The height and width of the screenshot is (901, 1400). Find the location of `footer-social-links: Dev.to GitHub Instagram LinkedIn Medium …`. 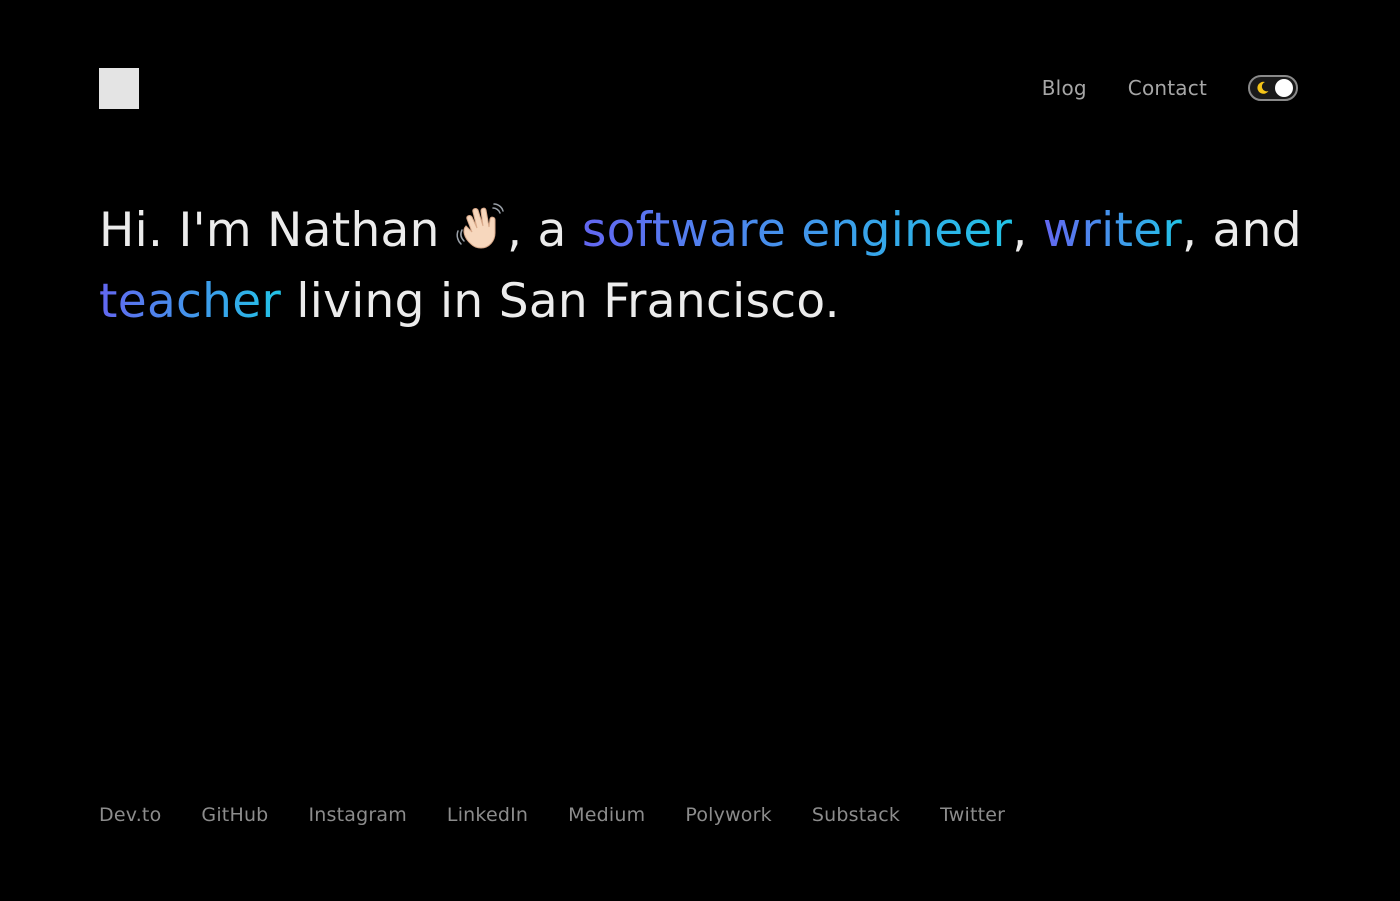

footer-social-links: Dev.to GitHub Instagram LinkedIn Medium … is located at coordinates (572, 815).